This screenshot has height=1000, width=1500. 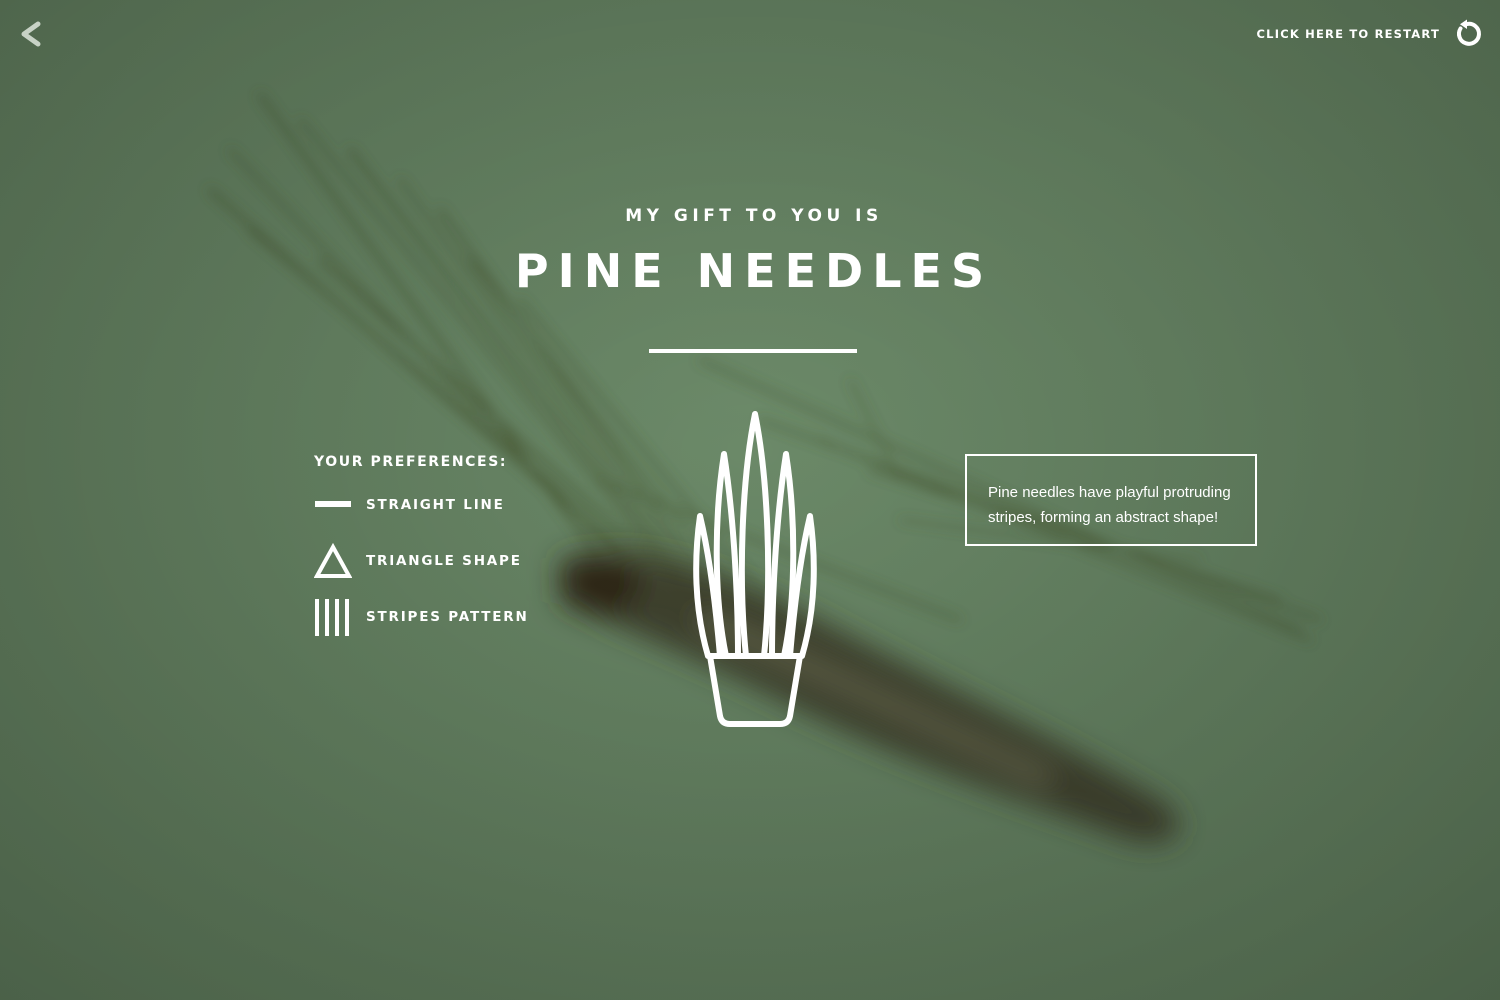 I want to click on preference-label: STRIPES PATTERN, so click(x=447, y=617).